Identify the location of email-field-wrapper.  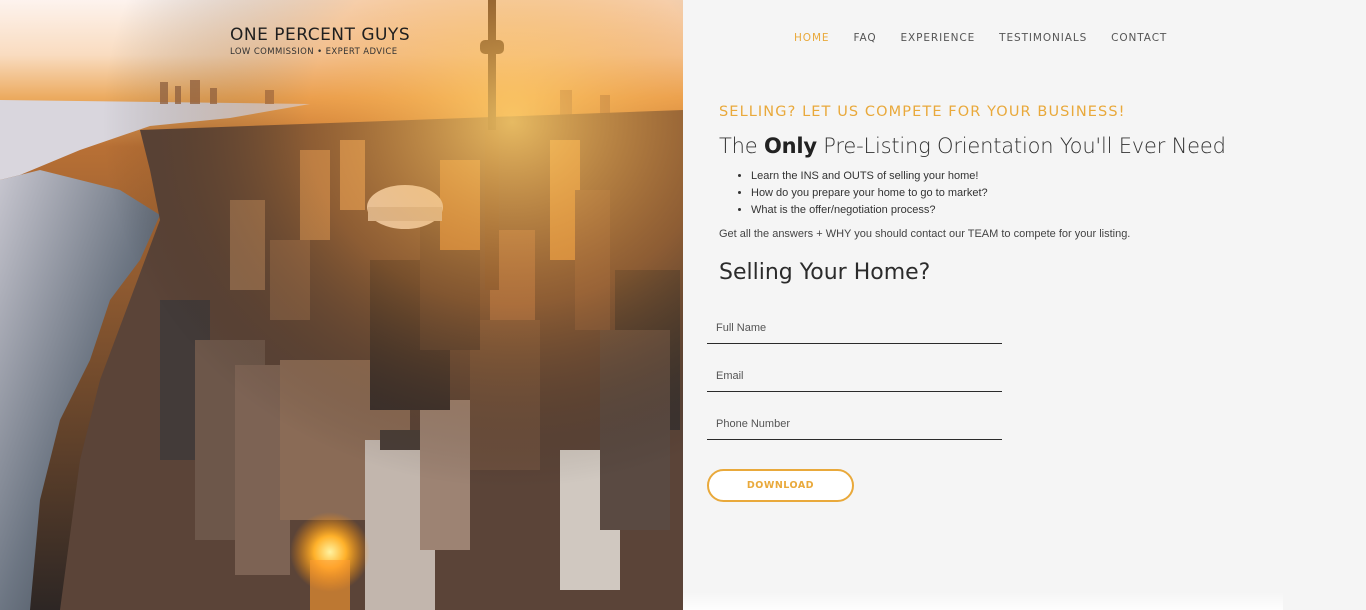
(854, 376).